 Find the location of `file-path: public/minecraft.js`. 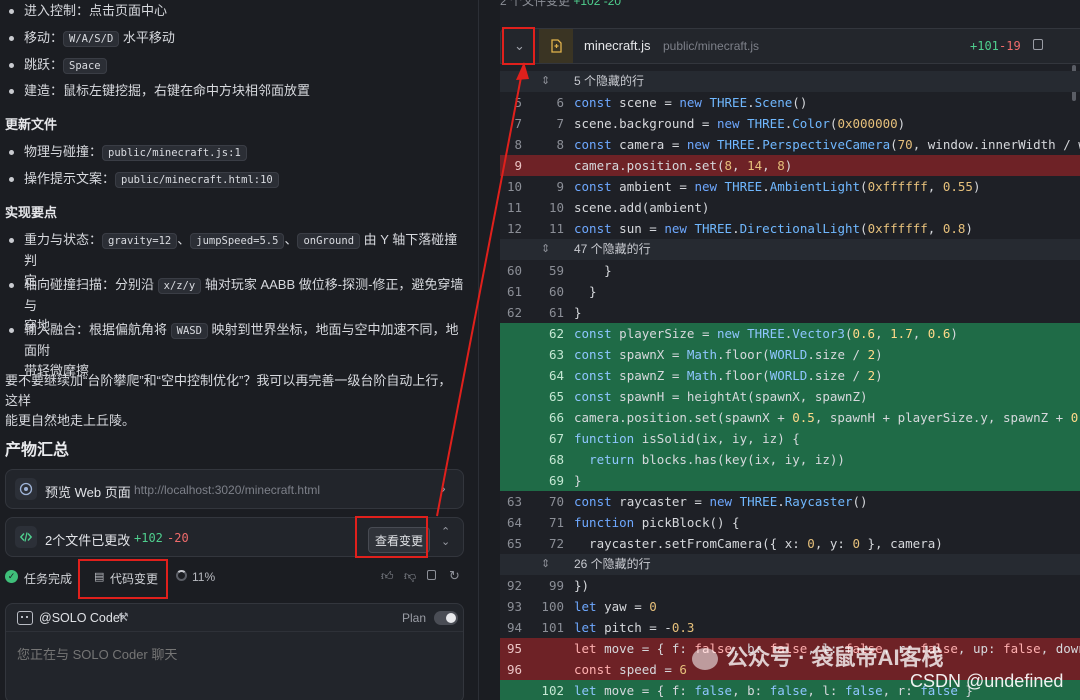

file-path: public/minecraft.js is located at coordinates (711, 46).